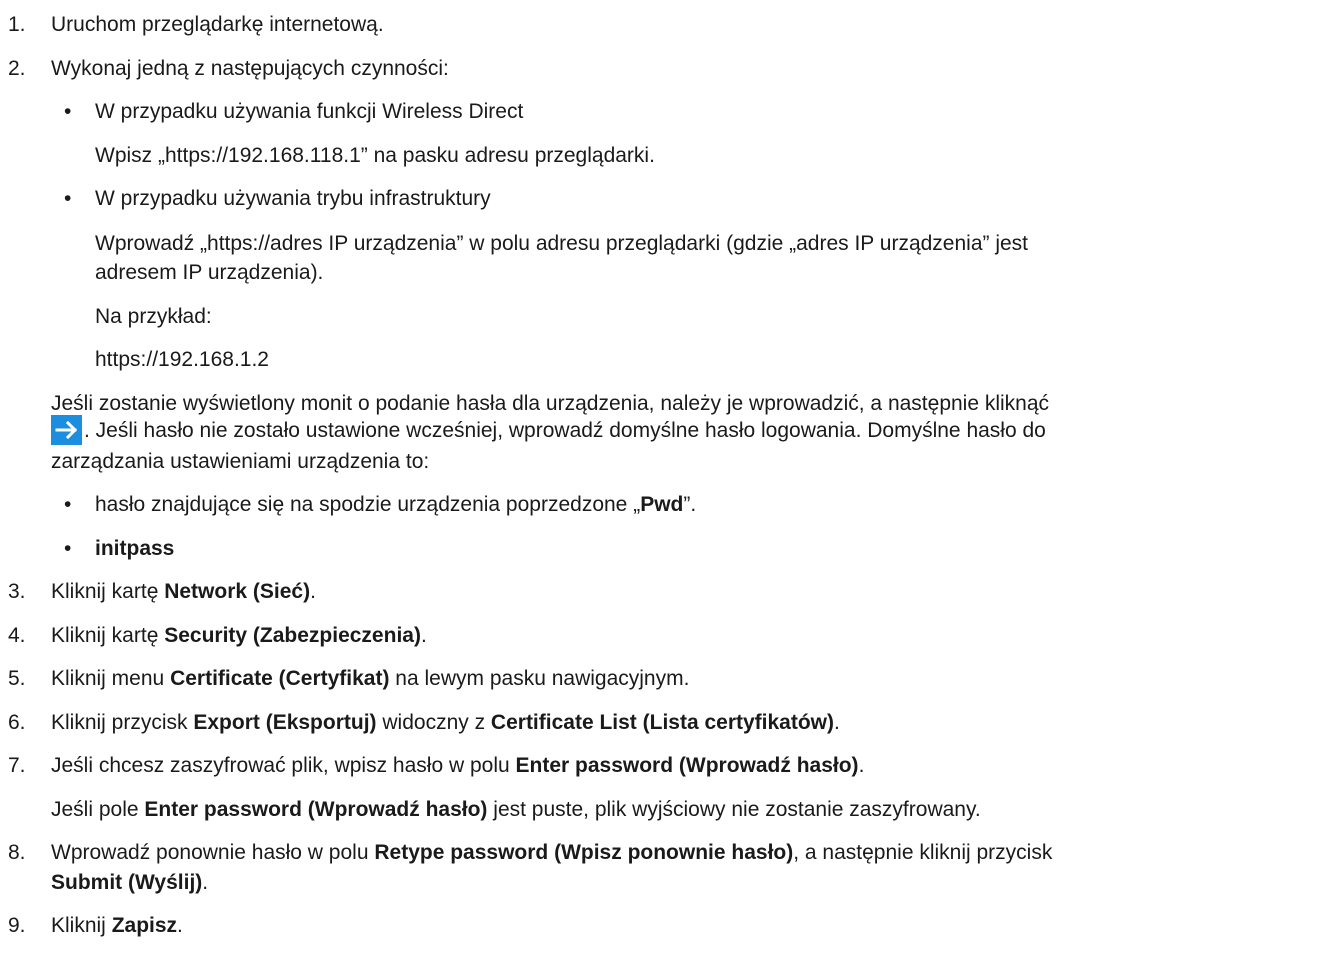 The width and height of the screenshot is (1328, 962). I want to click on example-url: https://192.168.1.2, so click(182, 359).